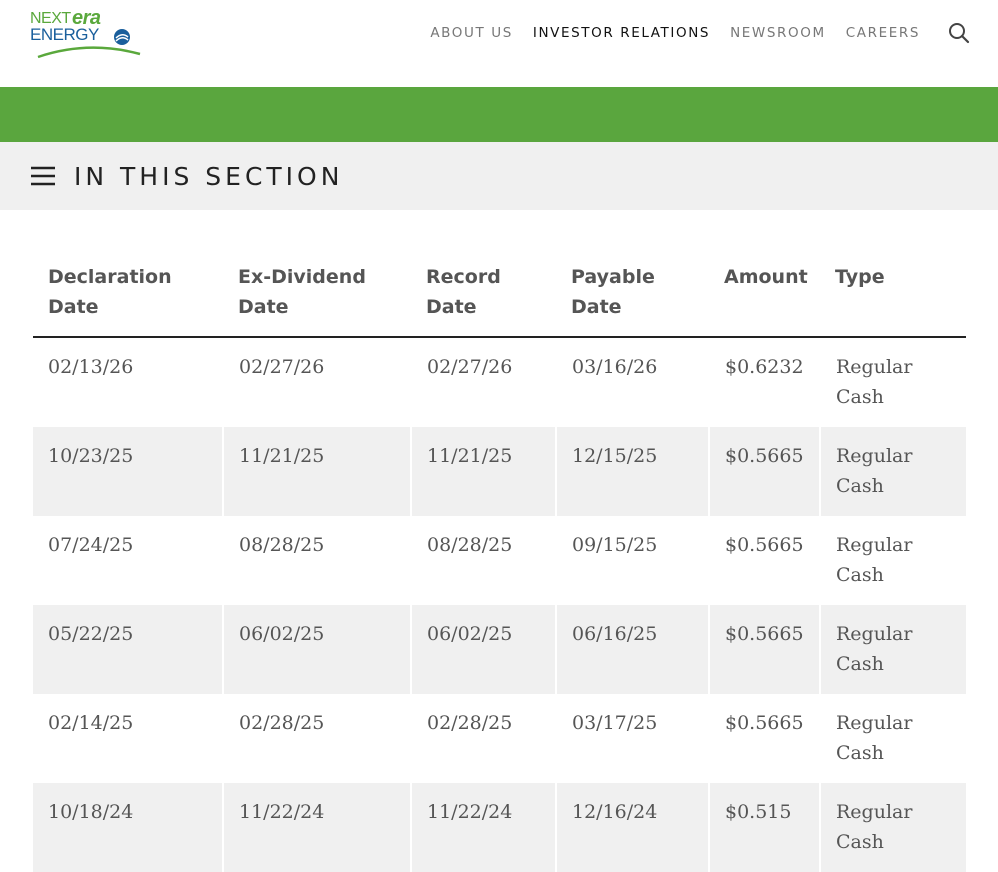 The height and width of the screenshot is (872, 998). Describe the element at coordinates (91, 367) in the screenshot. I see `cell-declaration-date: 02/13/26` at that location.